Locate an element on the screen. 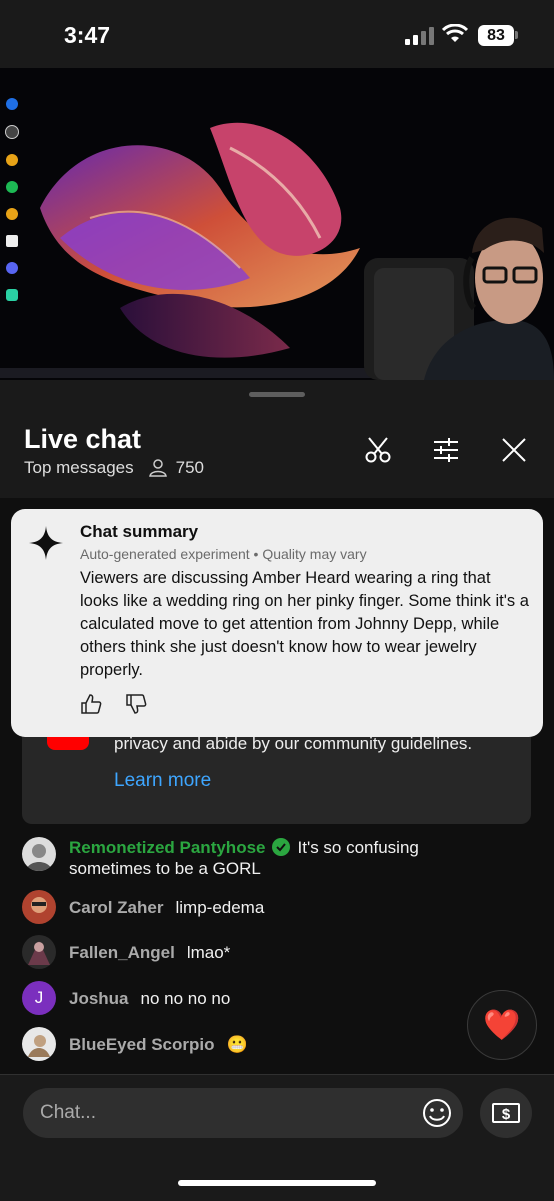 The width and height of the screenshot is (554, 1201). home-indicator is located at coordinates (277, 1183).